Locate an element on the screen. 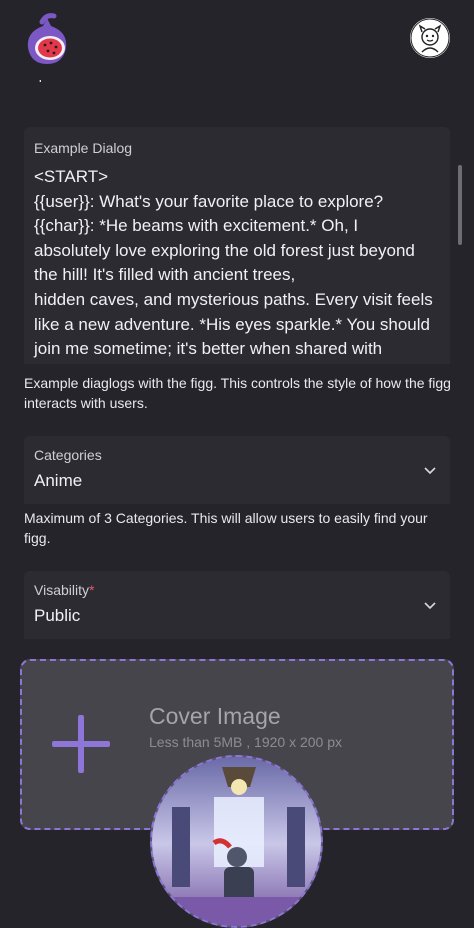  visibility-label-text: Visability is located at coordinates (61, 590).